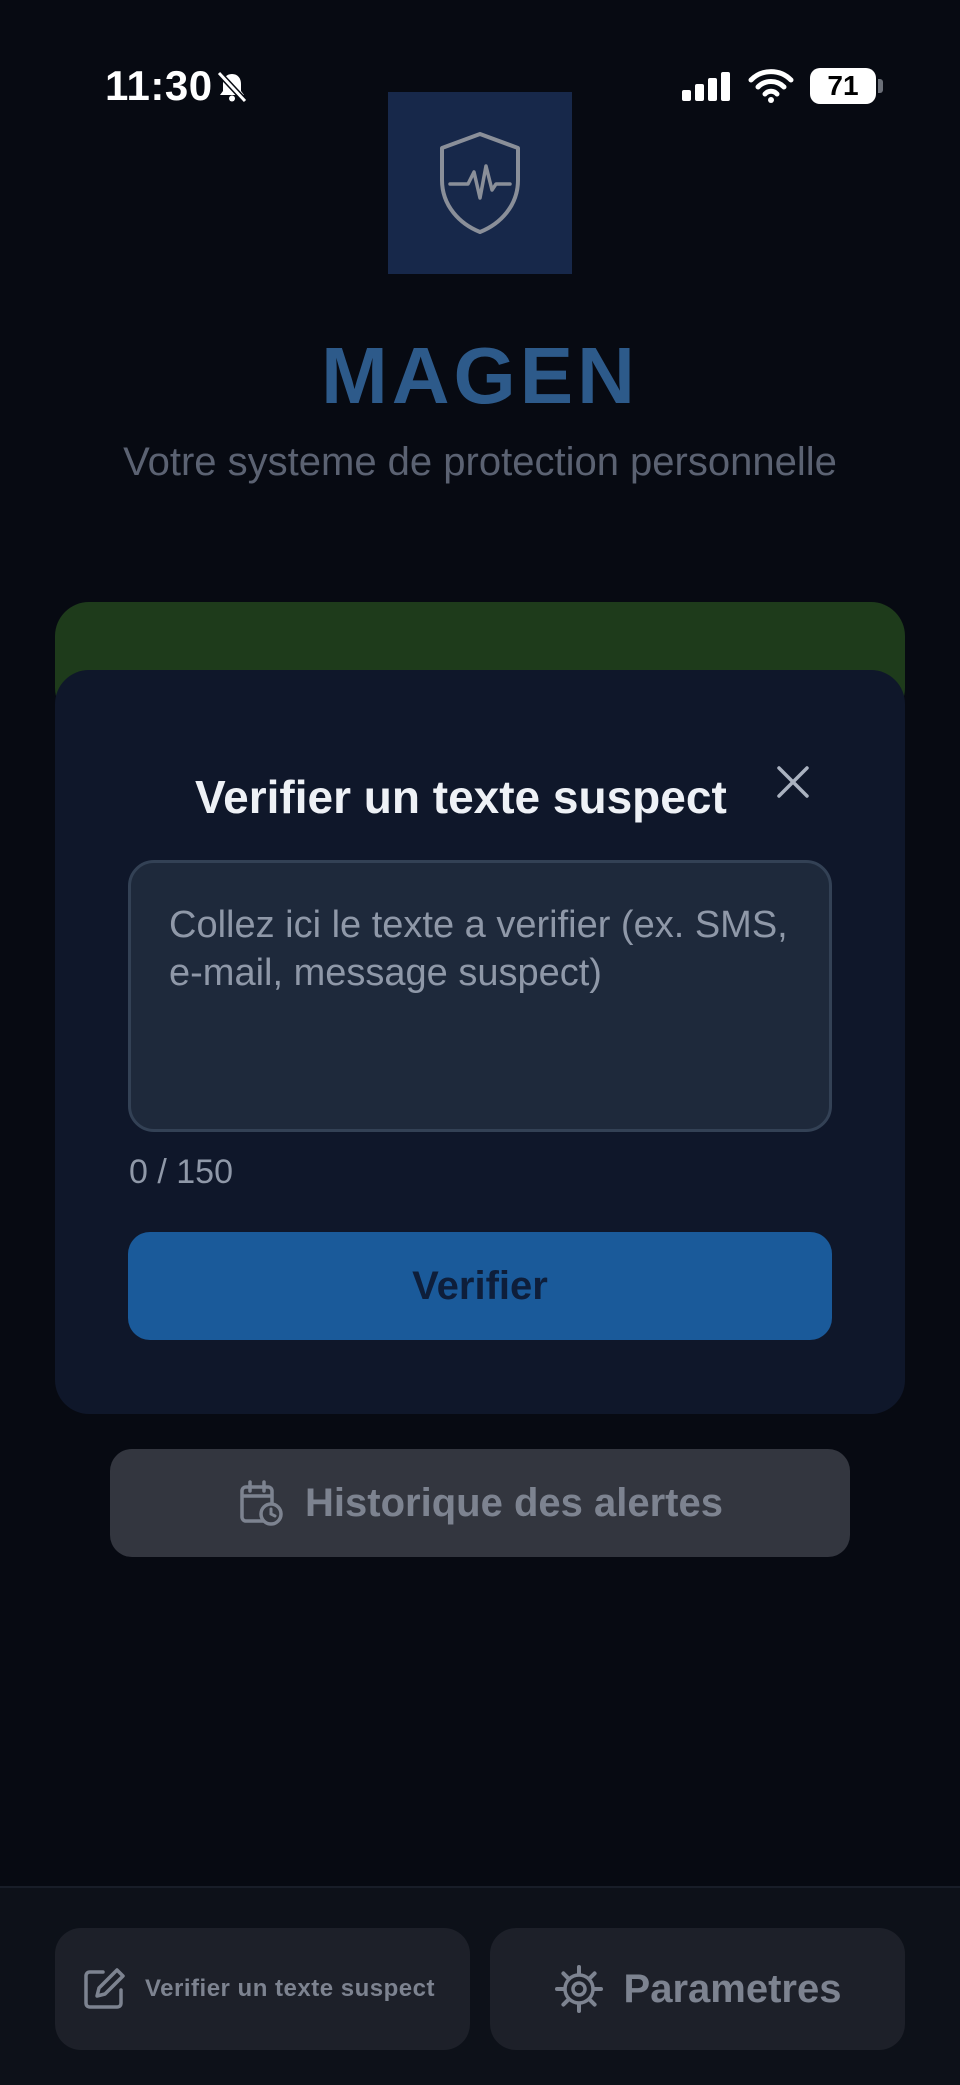 The image size is (960, 2085). I want to click on wifi-icon, so click(771, 86).